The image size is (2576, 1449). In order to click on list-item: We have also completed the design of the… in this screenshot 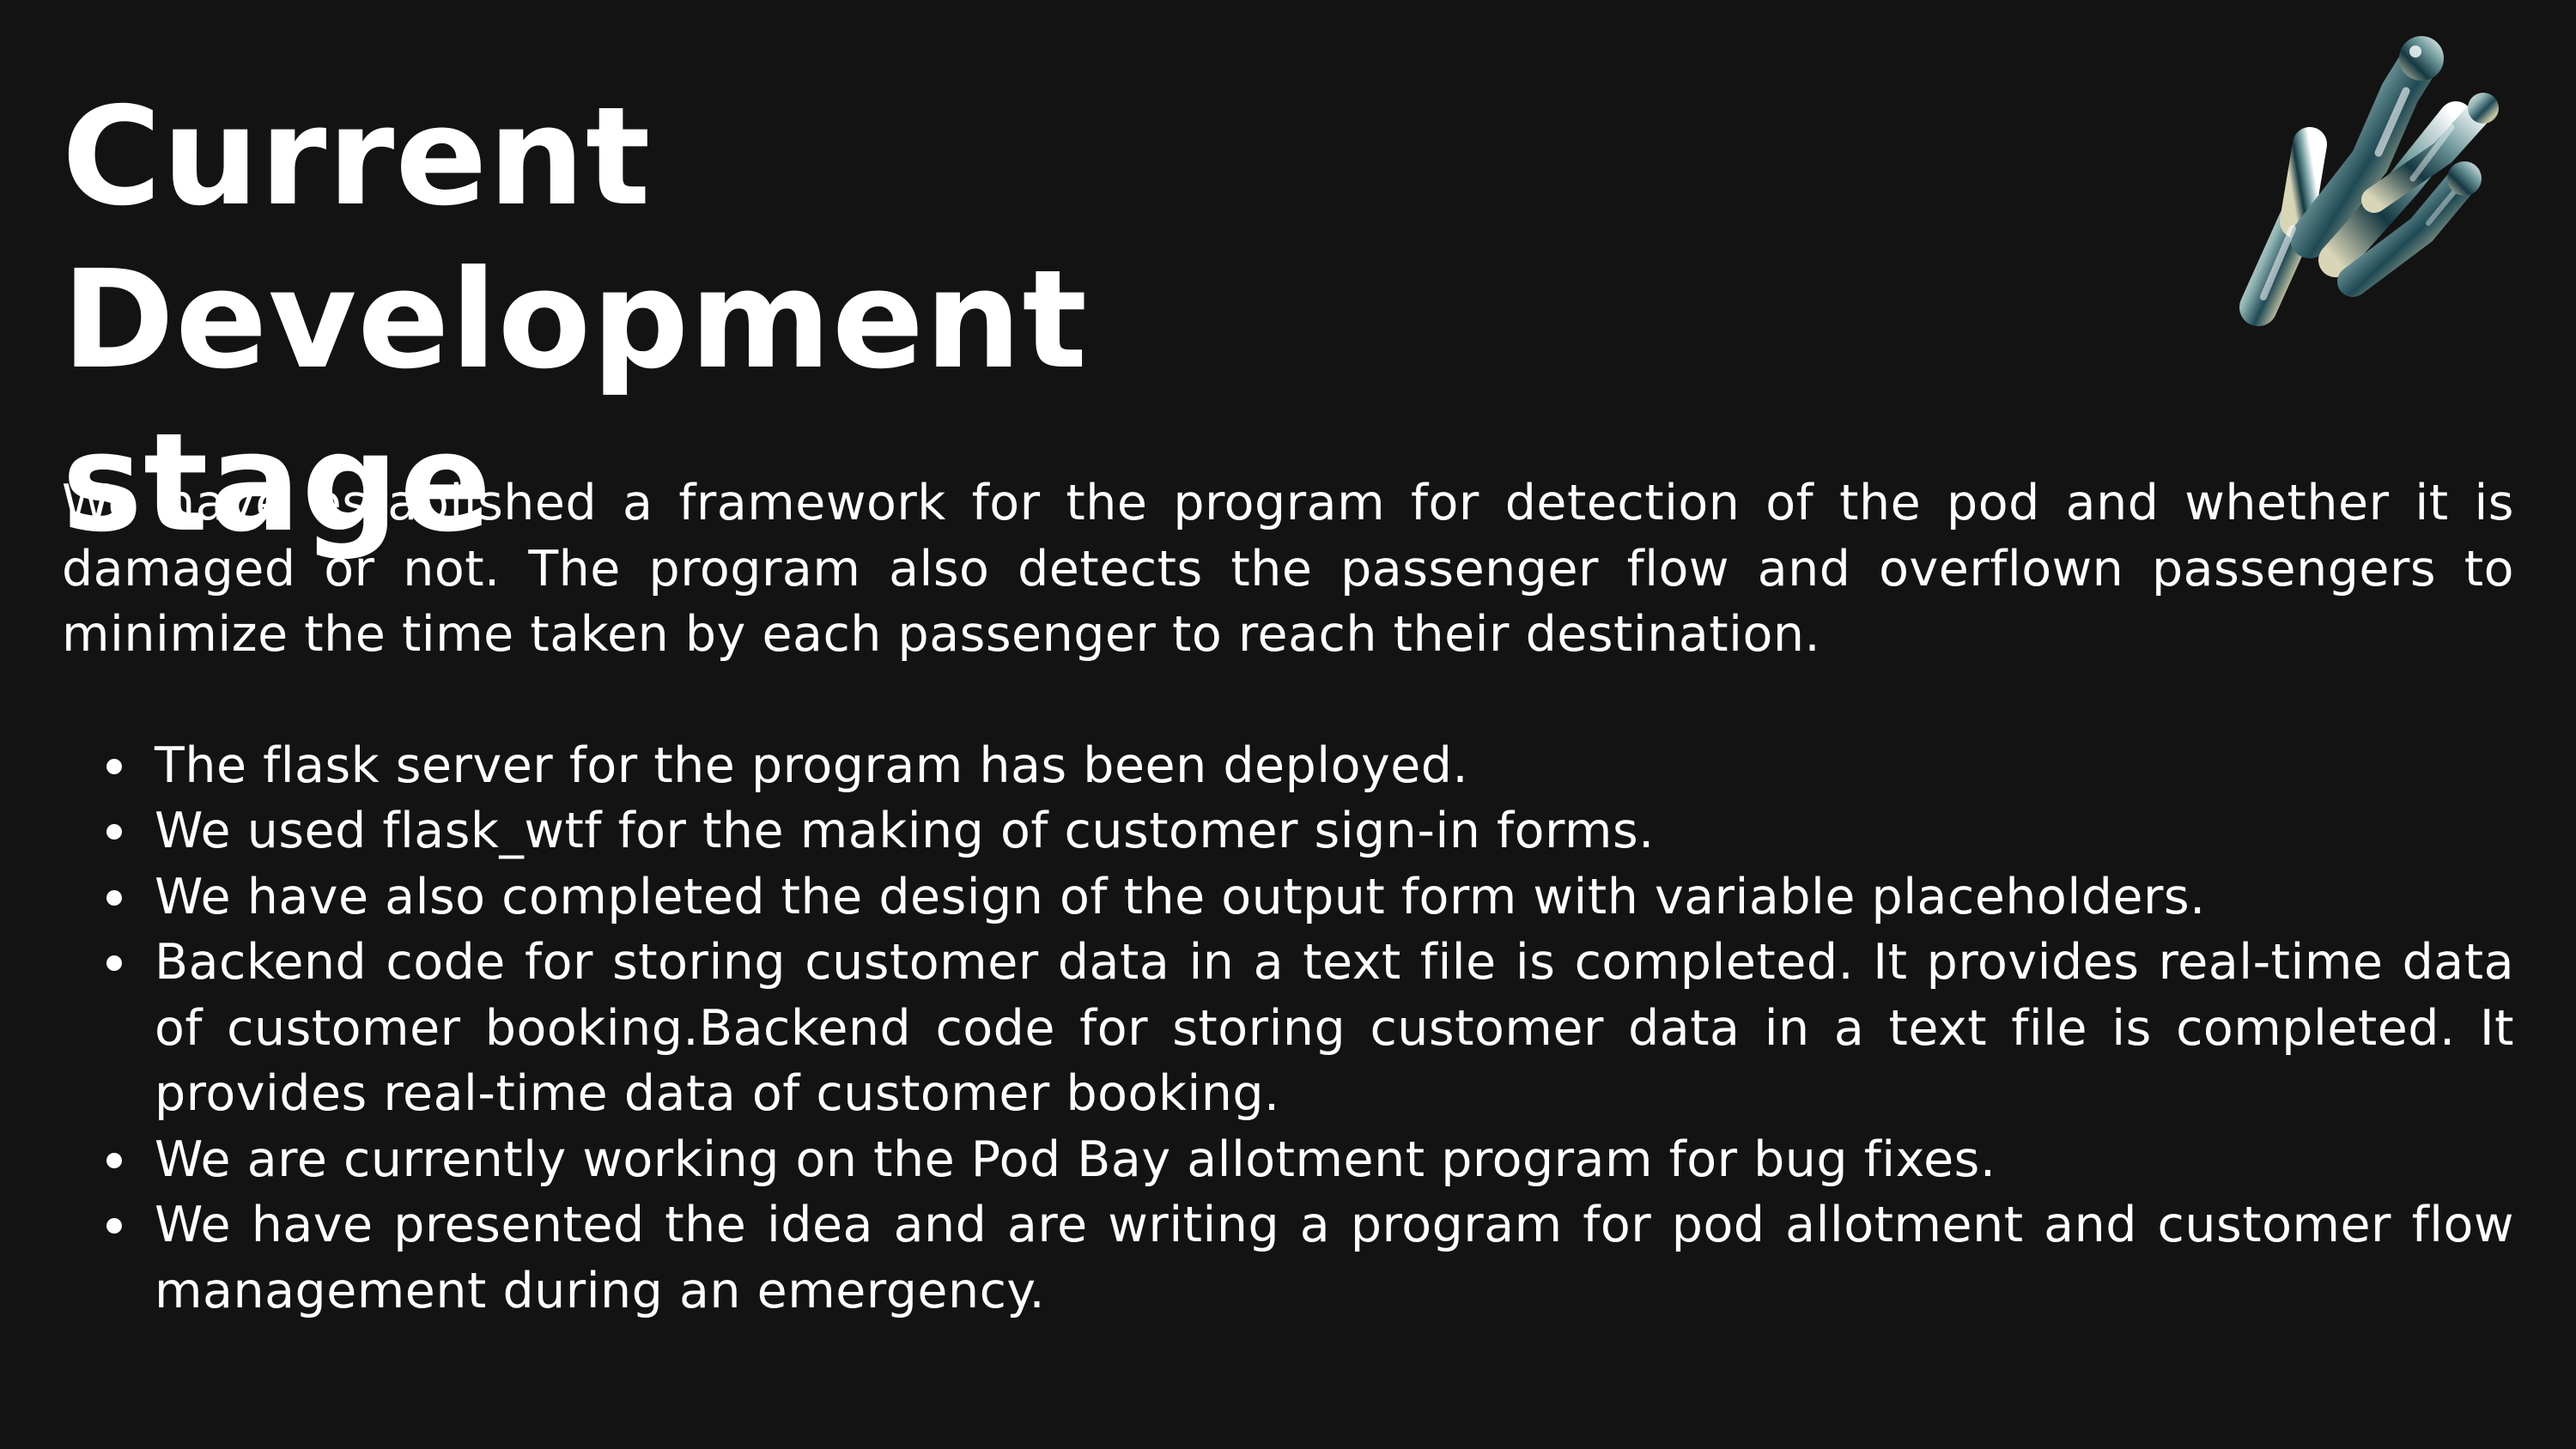, I will do `click(1288, 898)`.